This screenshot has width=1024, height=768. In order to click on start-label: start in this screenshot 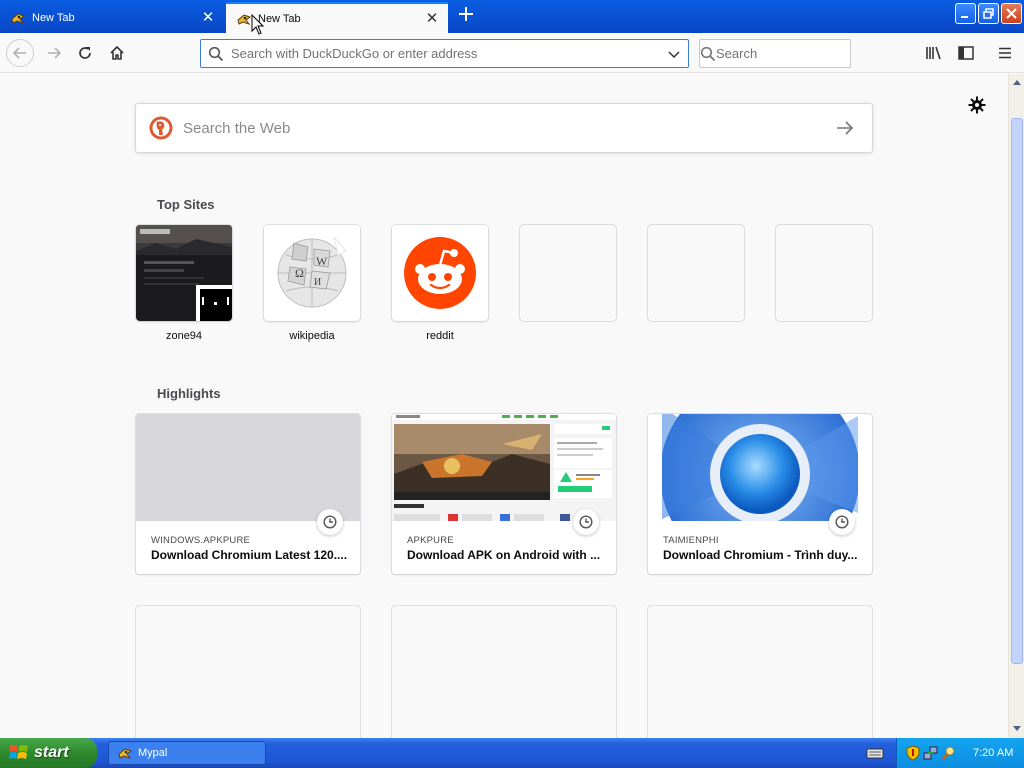, I will do `click(51, 752)`.